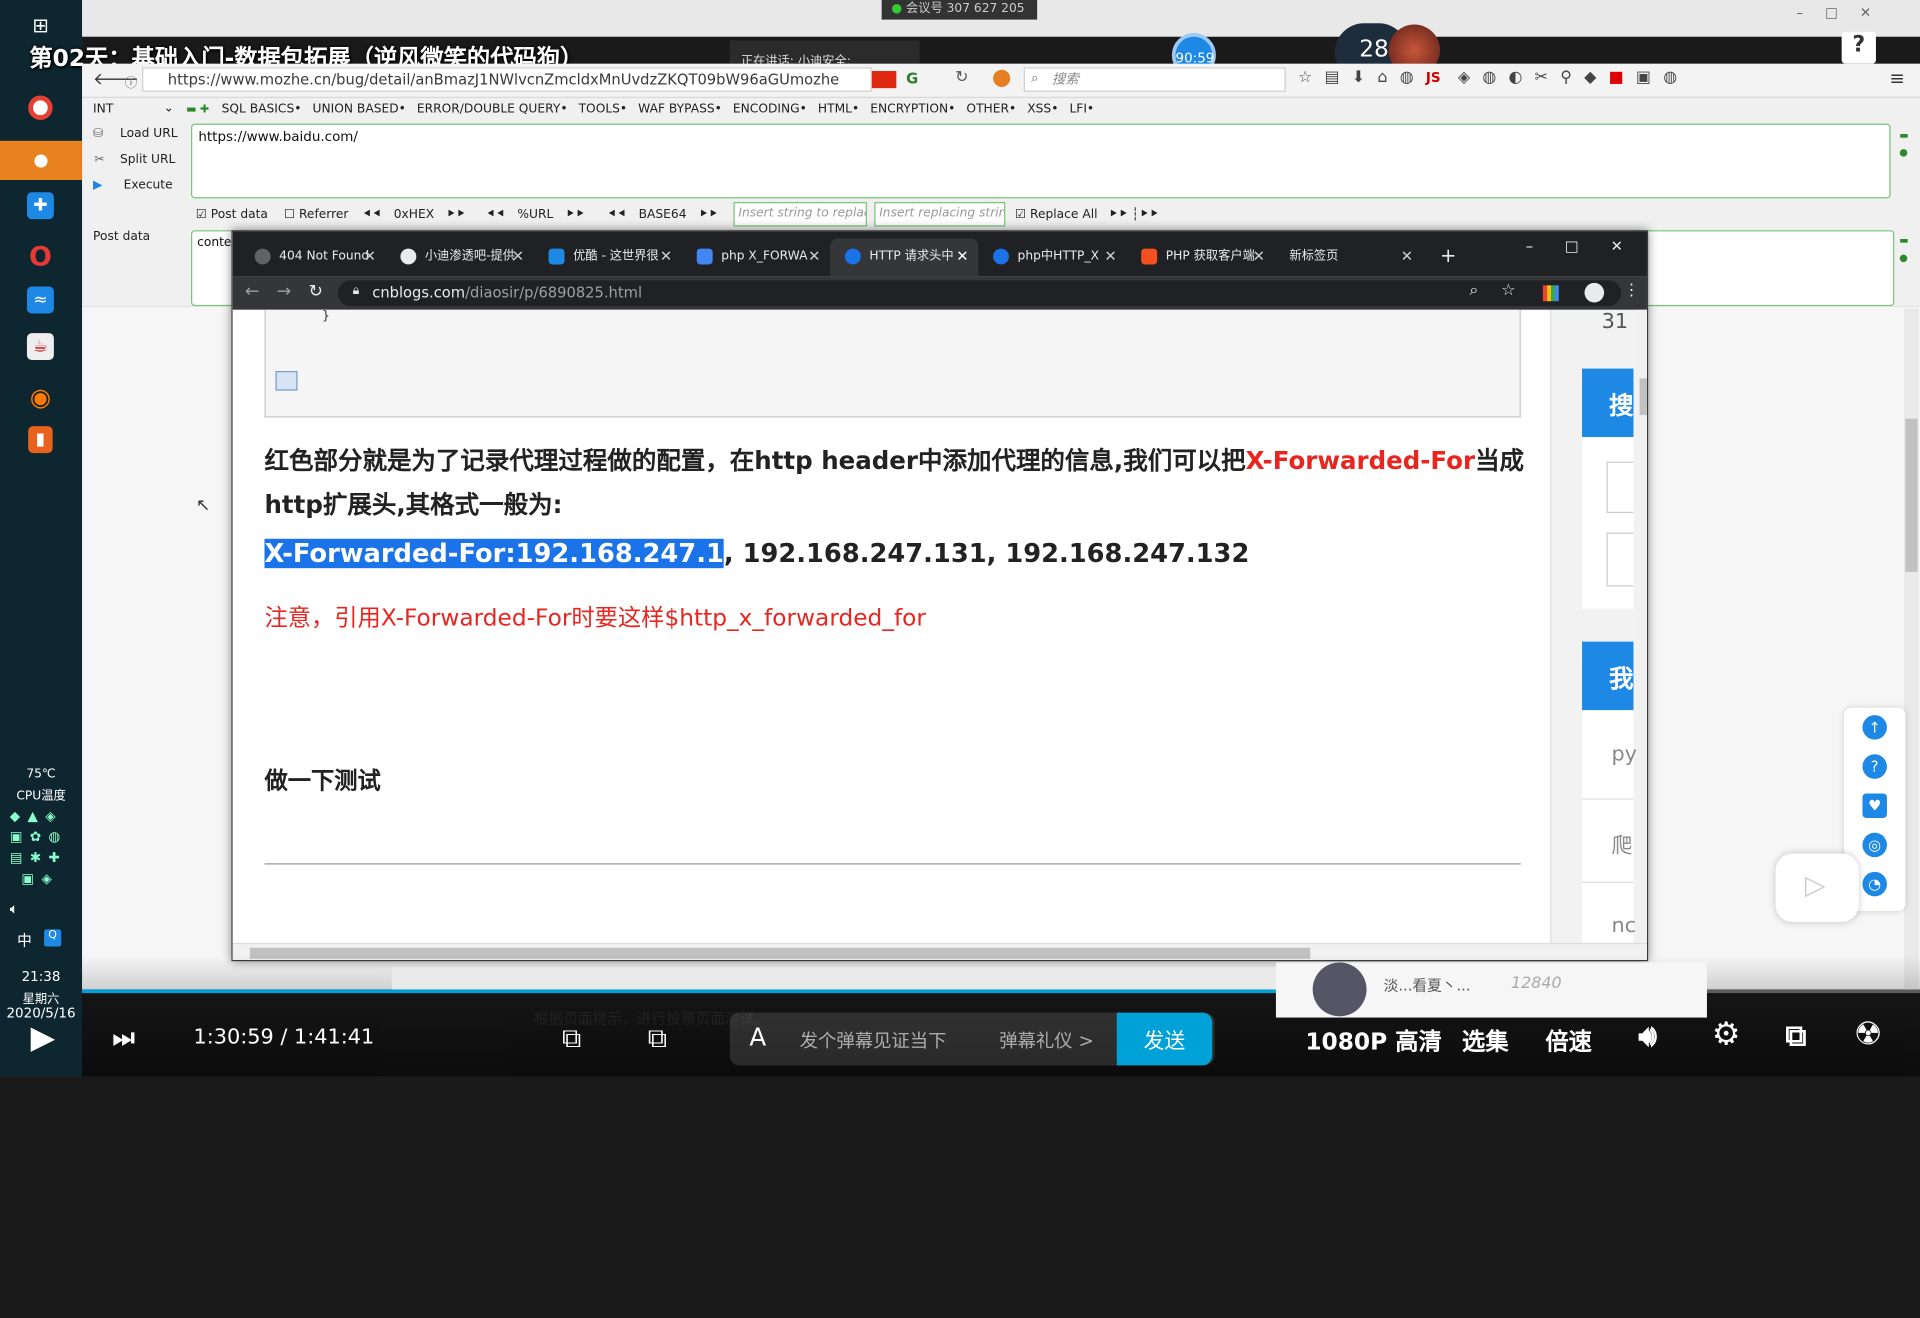  Describe the element at coordinates (1568, 1040) in the screenshot. I see `speed-button: 倍速` at that location.